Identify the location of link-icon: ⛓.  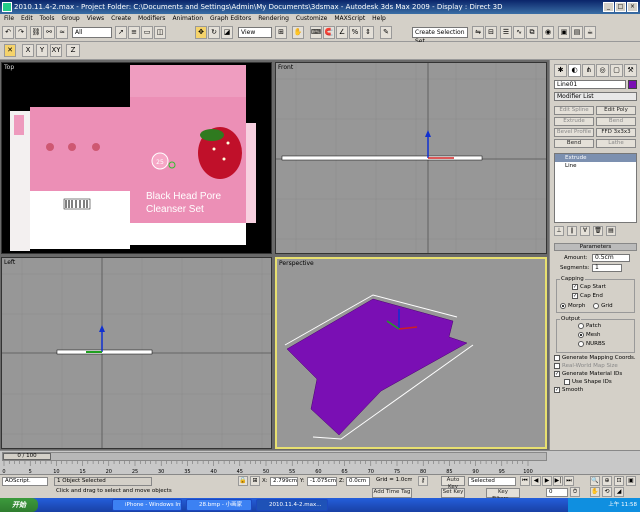
(36, 32).